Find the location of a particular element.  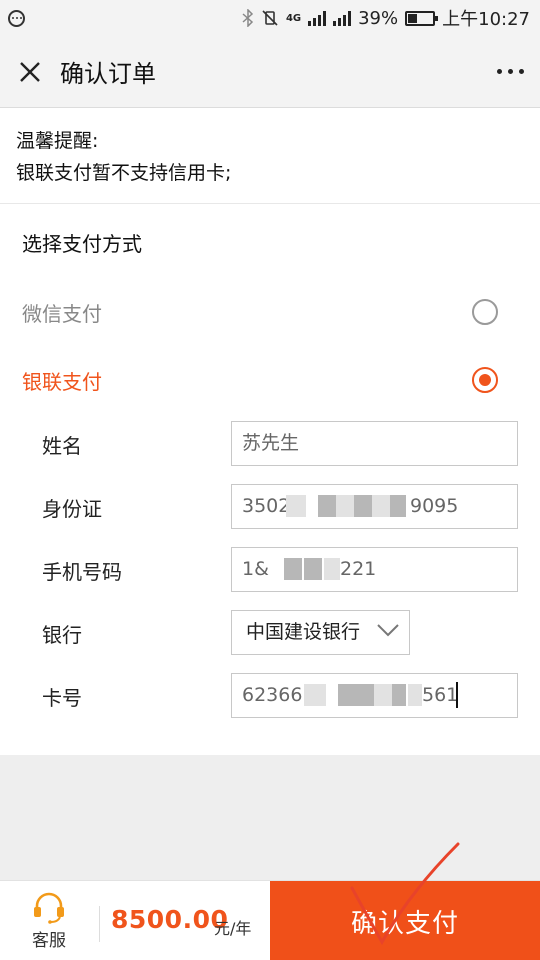

card-number-input: 62366 561 is located at coordinates (374, 695).